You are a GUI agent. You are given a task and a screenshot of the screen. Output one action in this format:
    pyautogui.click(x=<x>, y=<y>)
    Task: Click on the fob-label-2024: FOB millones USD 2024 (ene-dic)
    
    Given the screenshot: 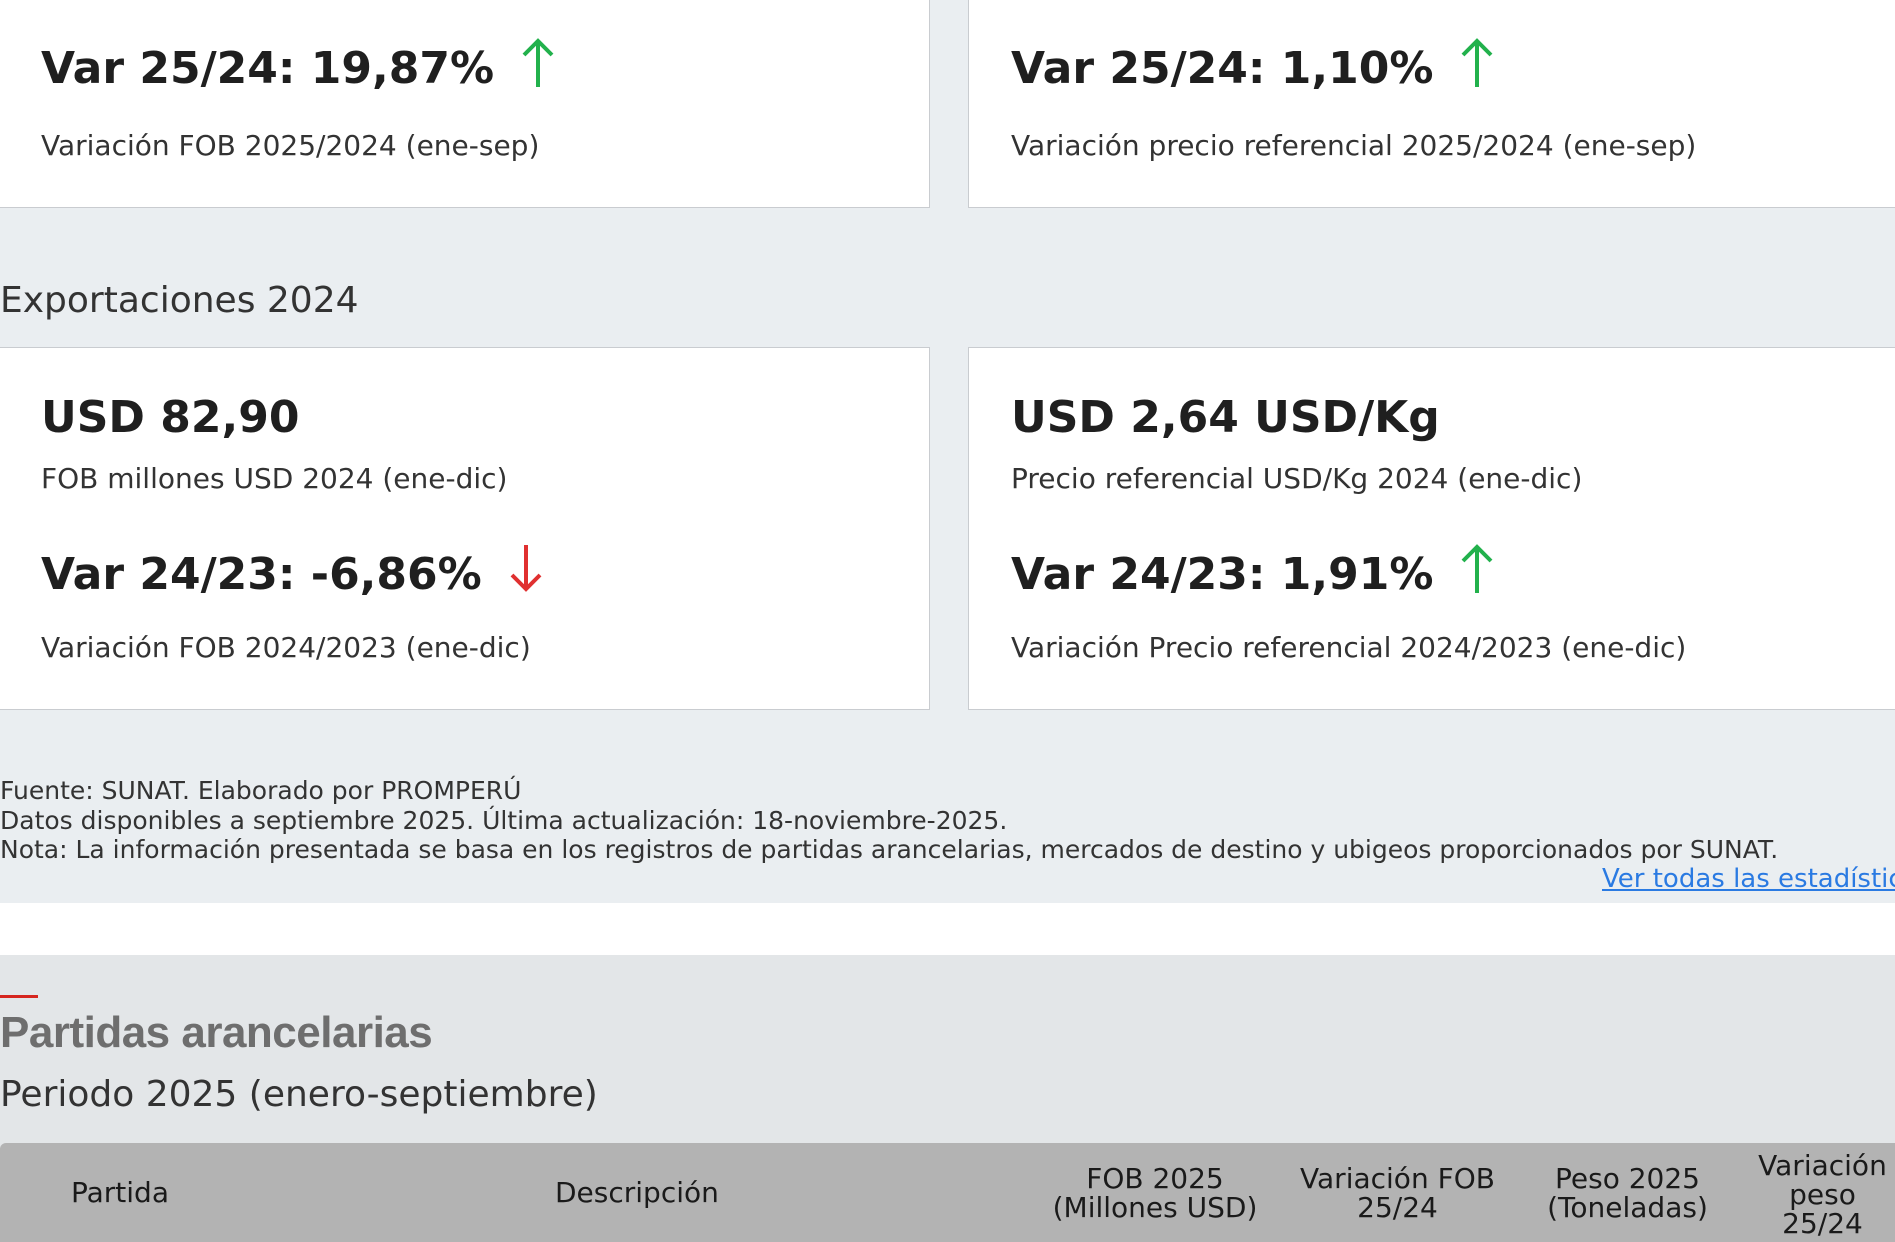 What is the action you would take?
    pyautogui.click(x=274, y=478)
    